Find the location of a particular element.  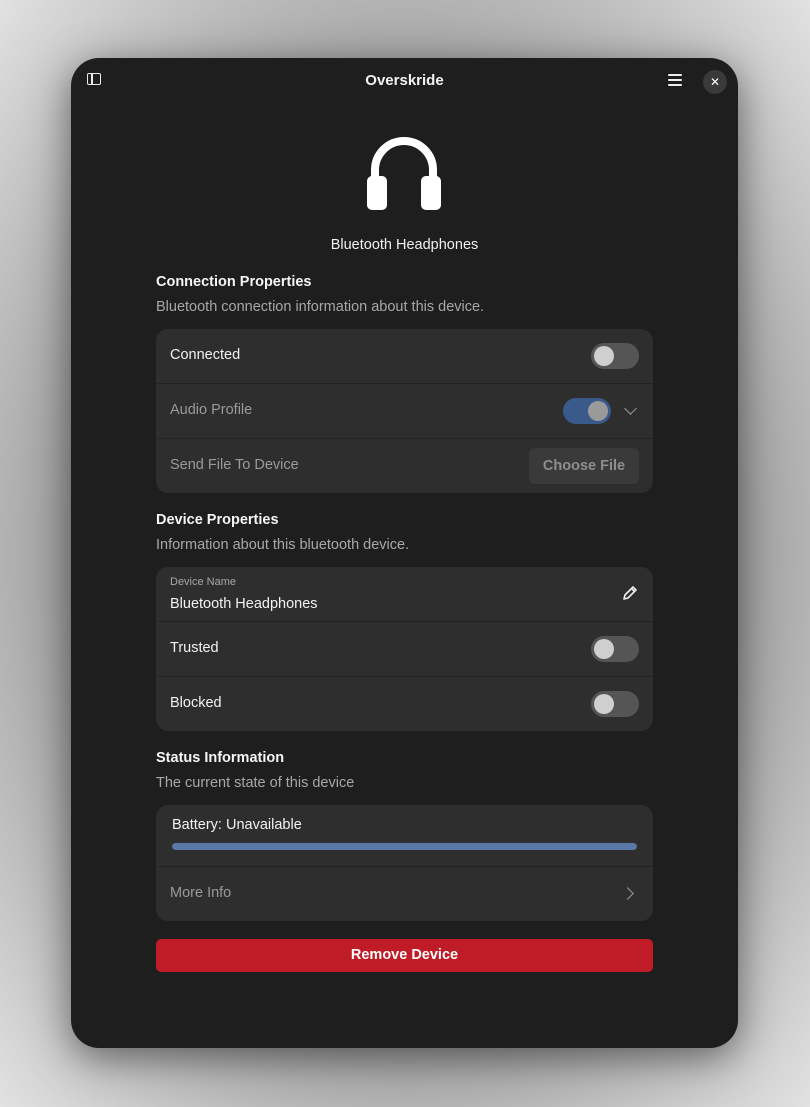

audio-profile-row: Audio Profile is located at coordinates (404, 411).